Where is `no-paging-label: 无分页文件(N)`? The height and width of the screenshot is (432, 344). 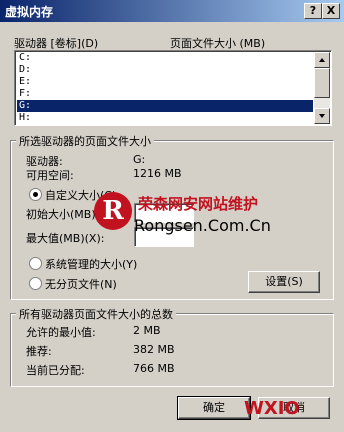
no-paging-label: 无分页文件(N) is located at coordinates (81, 284).